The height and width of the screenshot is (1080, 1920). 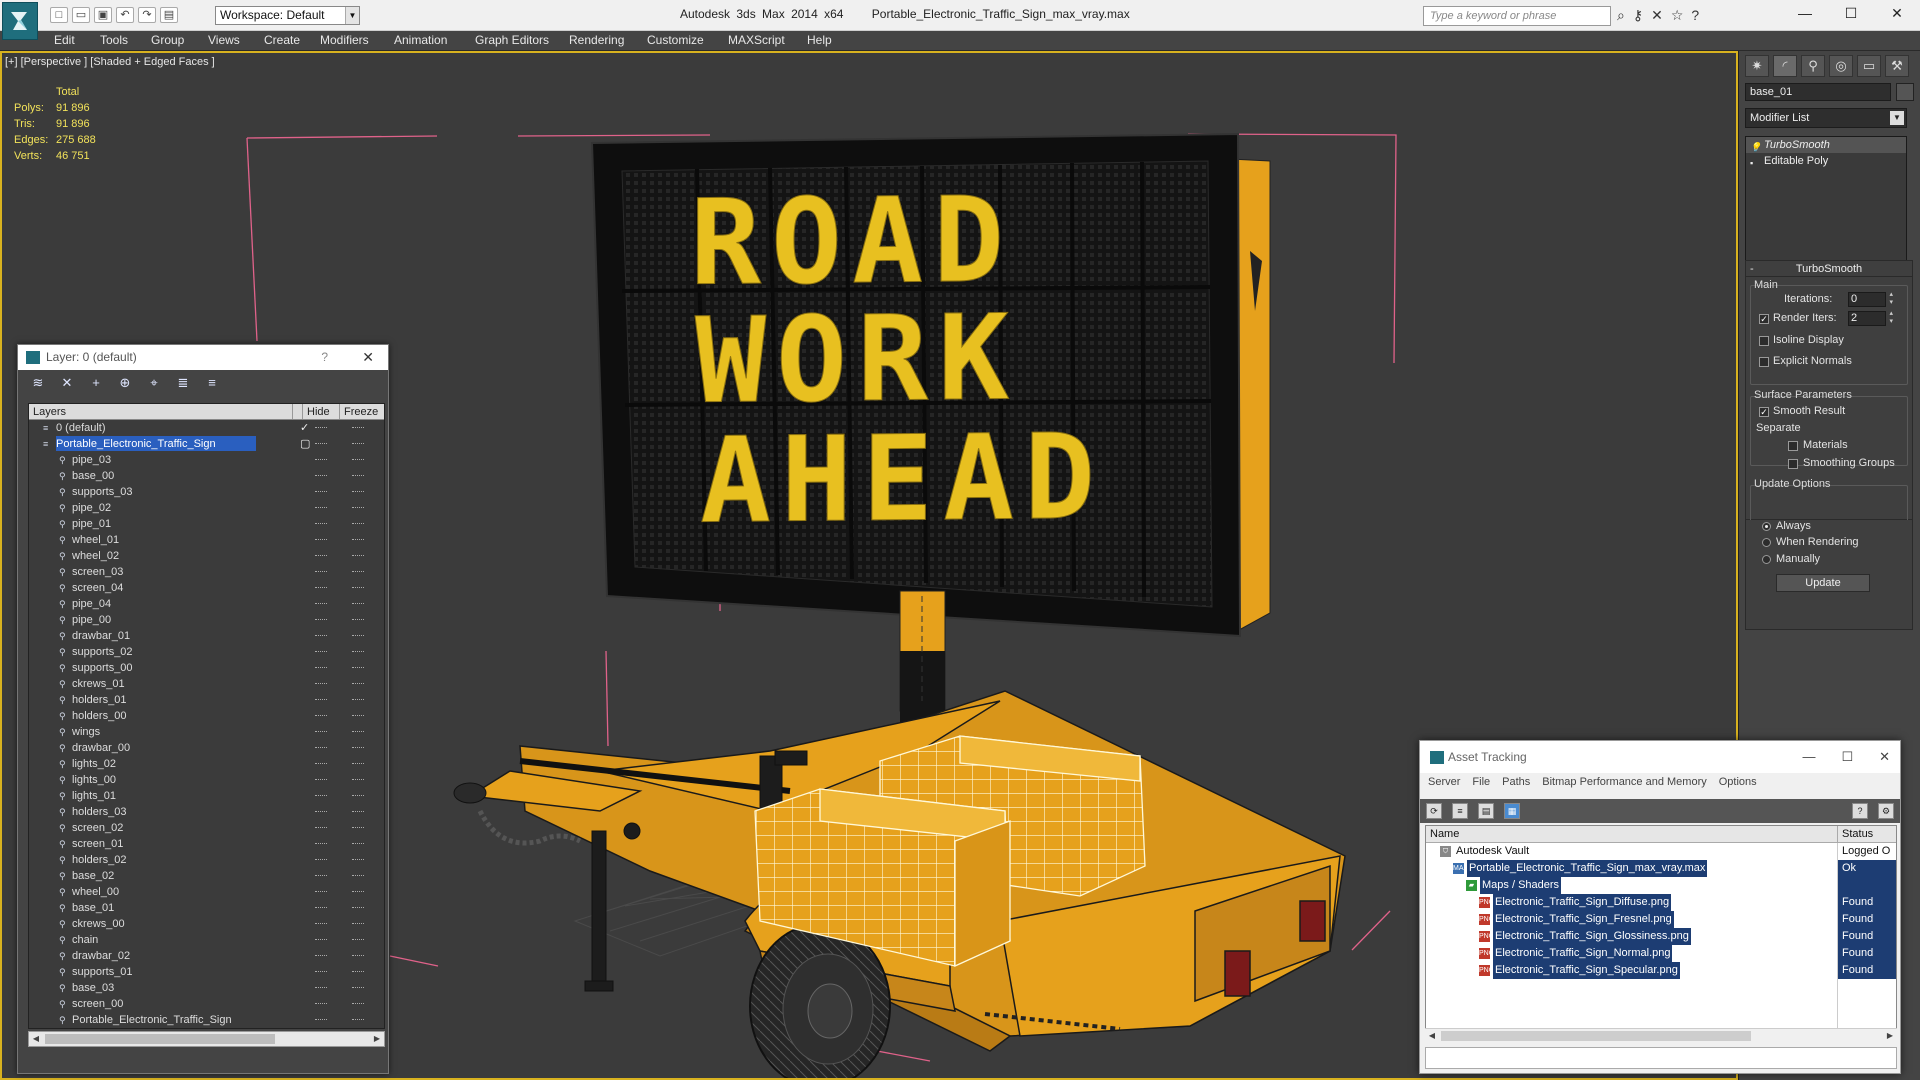 I want to click on undo-icon: ↶, so click(x=125, y=15).